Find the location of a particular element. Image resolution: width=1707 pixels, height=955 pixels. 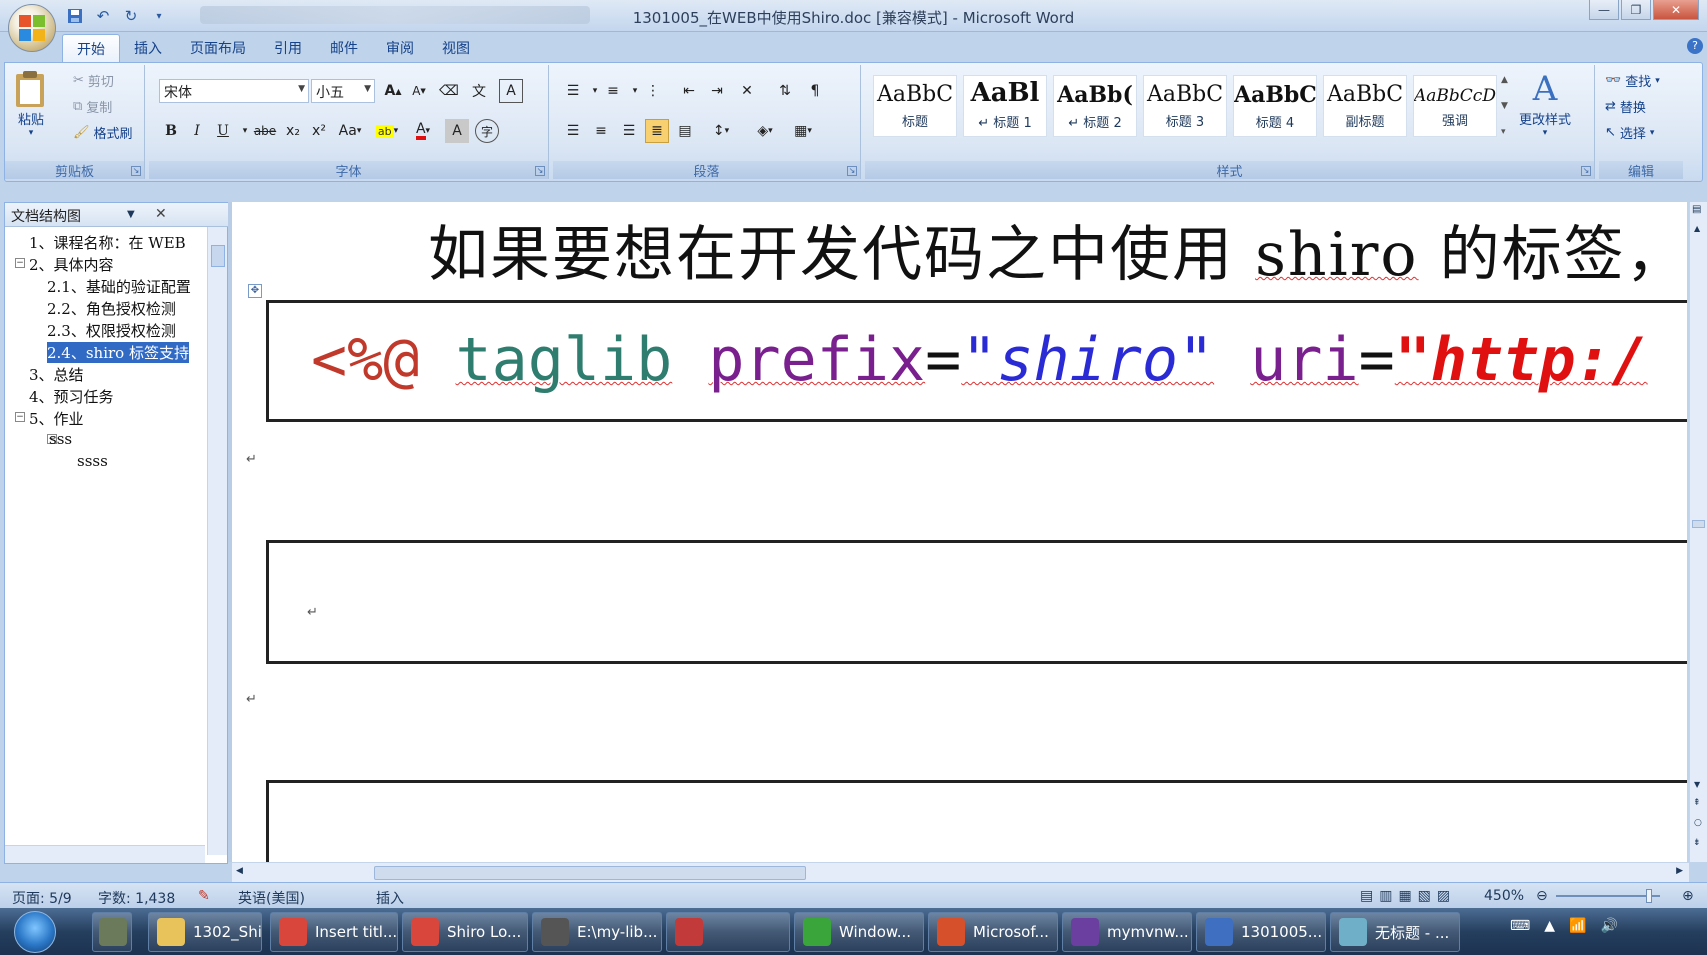

sort-icon: ⇅ is located at coordinates (785, 91).